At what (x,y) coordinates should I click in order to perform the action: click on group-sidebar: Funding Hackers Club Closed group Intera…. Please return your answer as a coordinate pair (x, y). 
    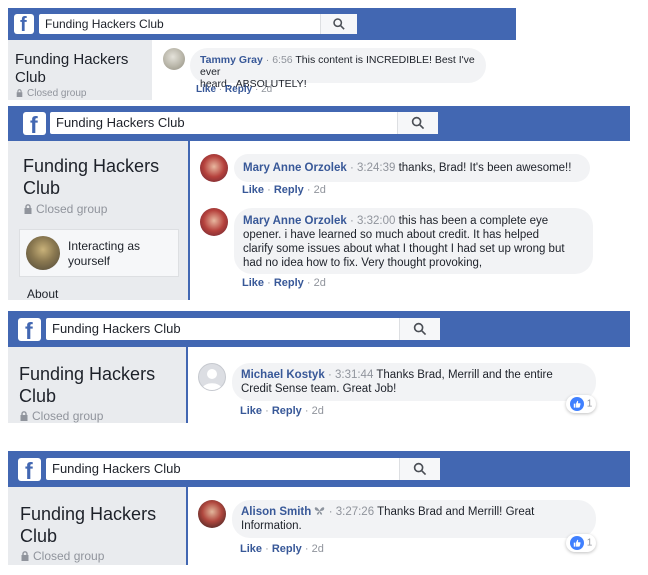
    Looking at the image, I should click on (98, 220).